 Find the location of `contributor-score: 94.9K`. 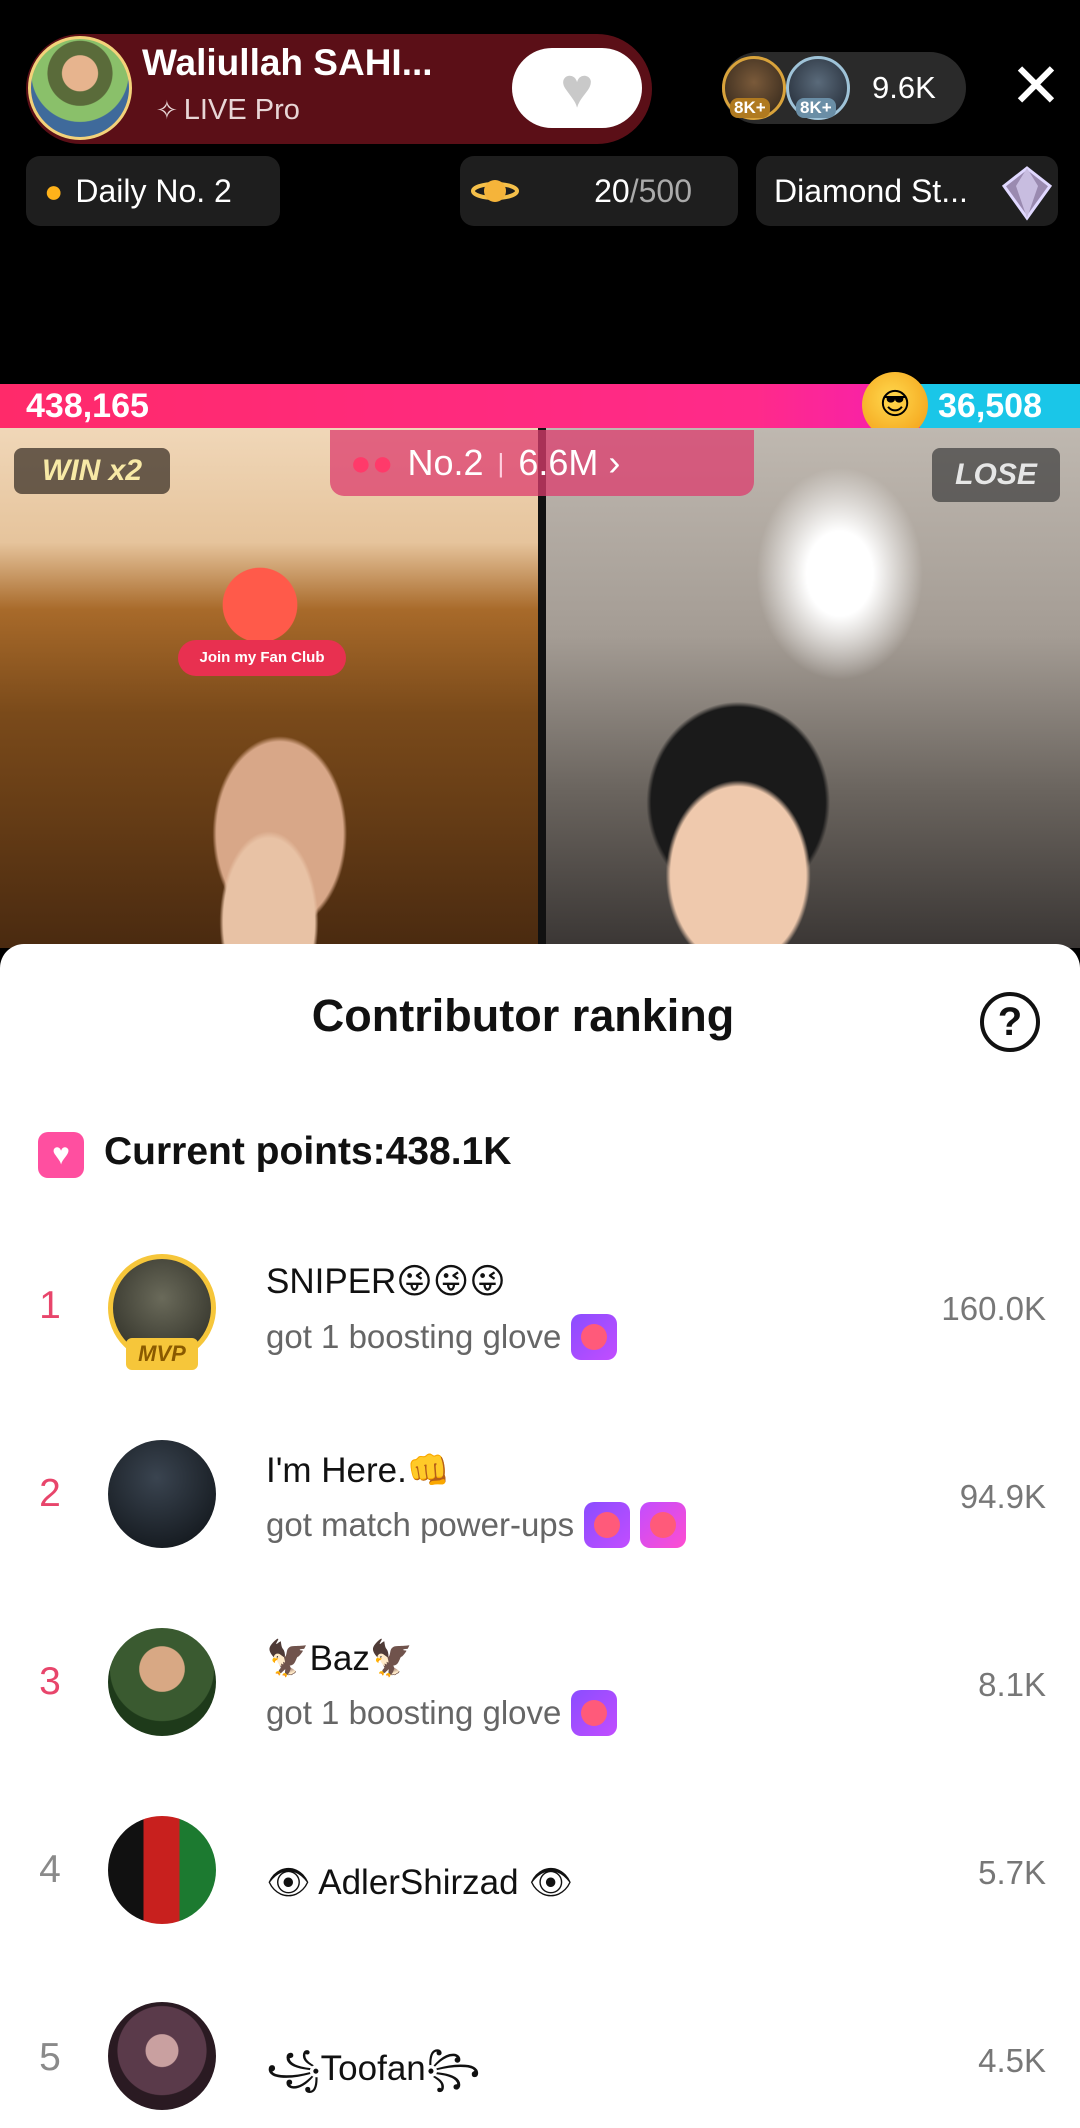

contributor-score: 94.9K is located at coordinates (1002, 1496).